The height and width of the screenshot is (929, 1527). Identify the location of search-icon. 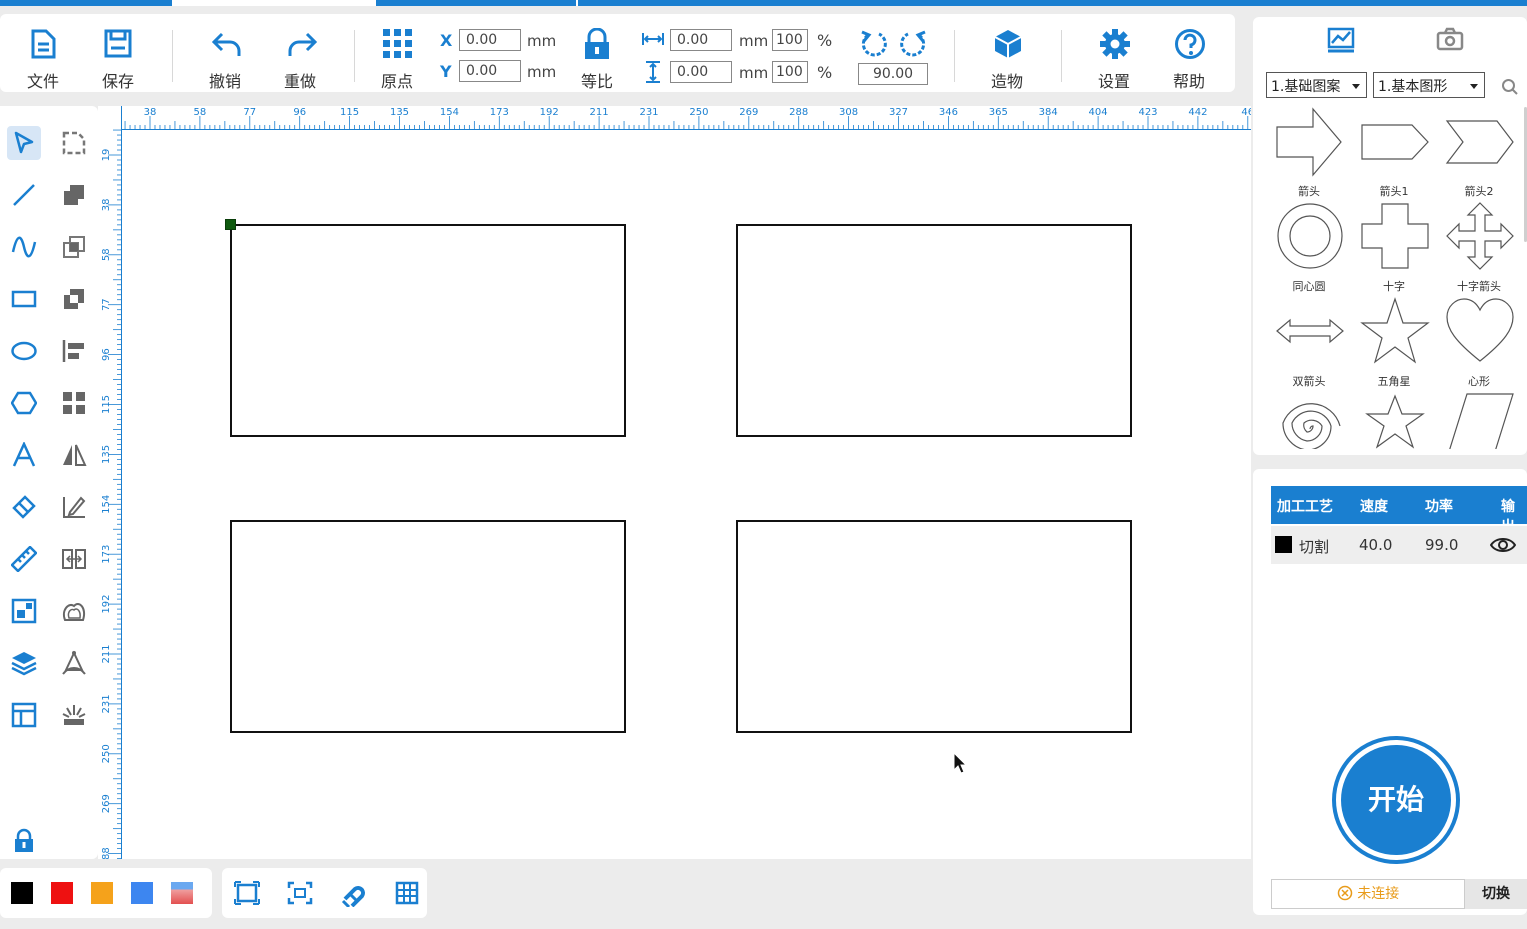
(1510, 87).